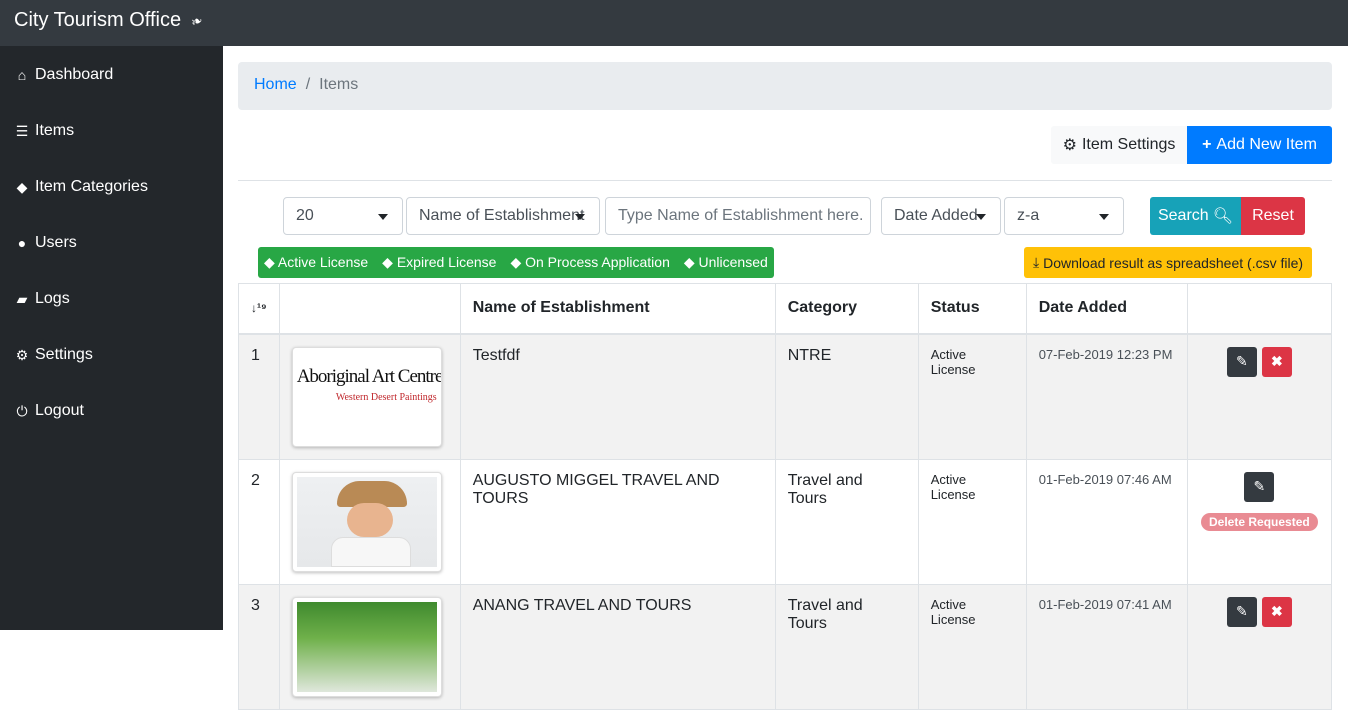  I want to click on row-number: 2, so click(259, 521).